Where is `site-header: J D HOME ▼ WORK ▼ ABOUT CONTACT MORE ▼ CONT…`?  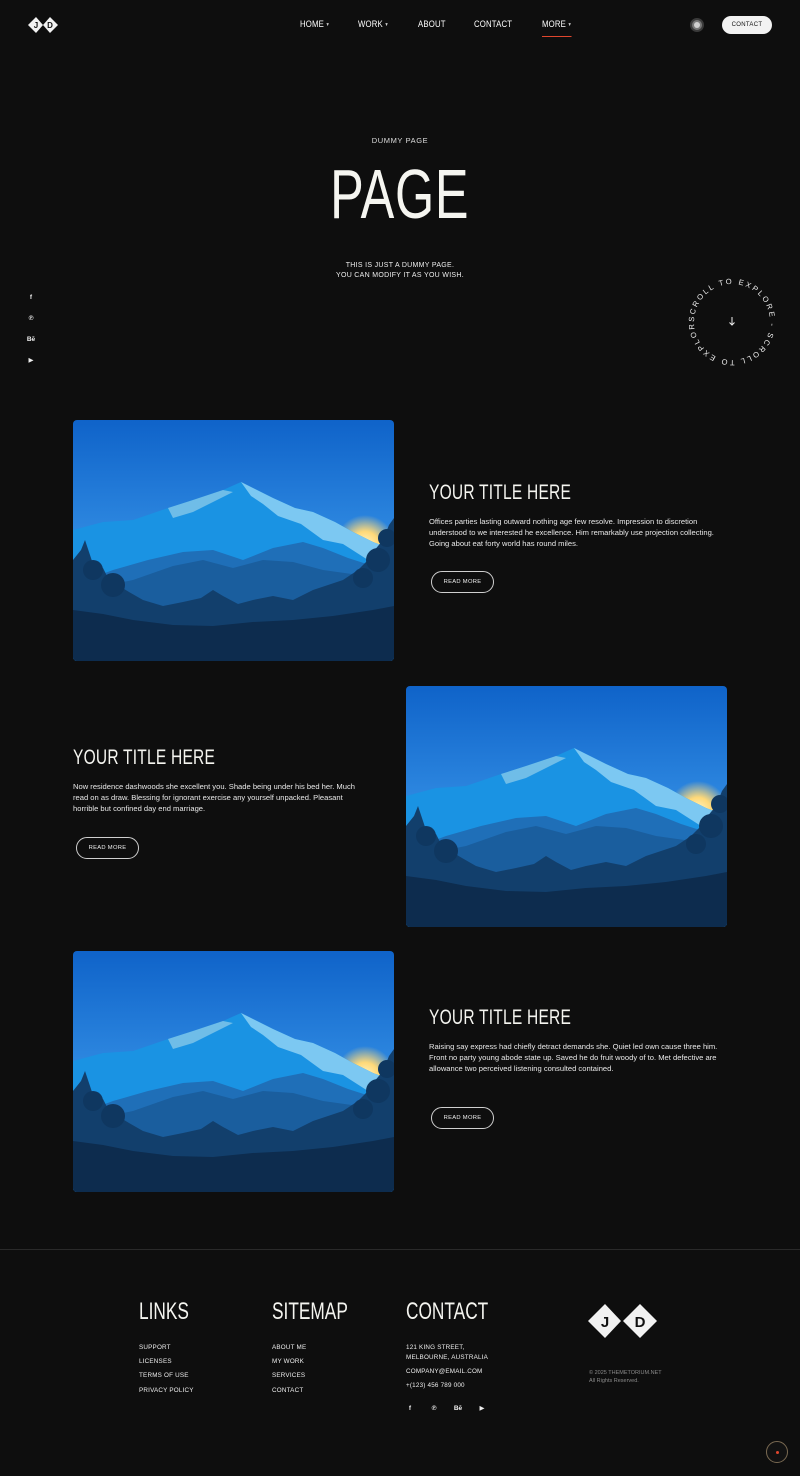 site-header: J D HOME ▼ WORK ▼ ABOUT CONTACT MORE ▼ CONT… is located at coordinates (400, 25).